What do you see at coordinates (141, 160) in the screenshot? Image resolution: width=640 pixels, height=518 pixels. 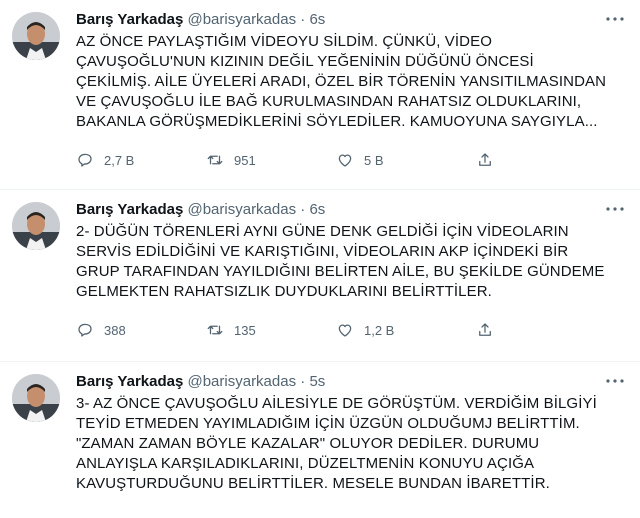 I see `reply-button: 2,7 B` at bounding box center [141, 160].